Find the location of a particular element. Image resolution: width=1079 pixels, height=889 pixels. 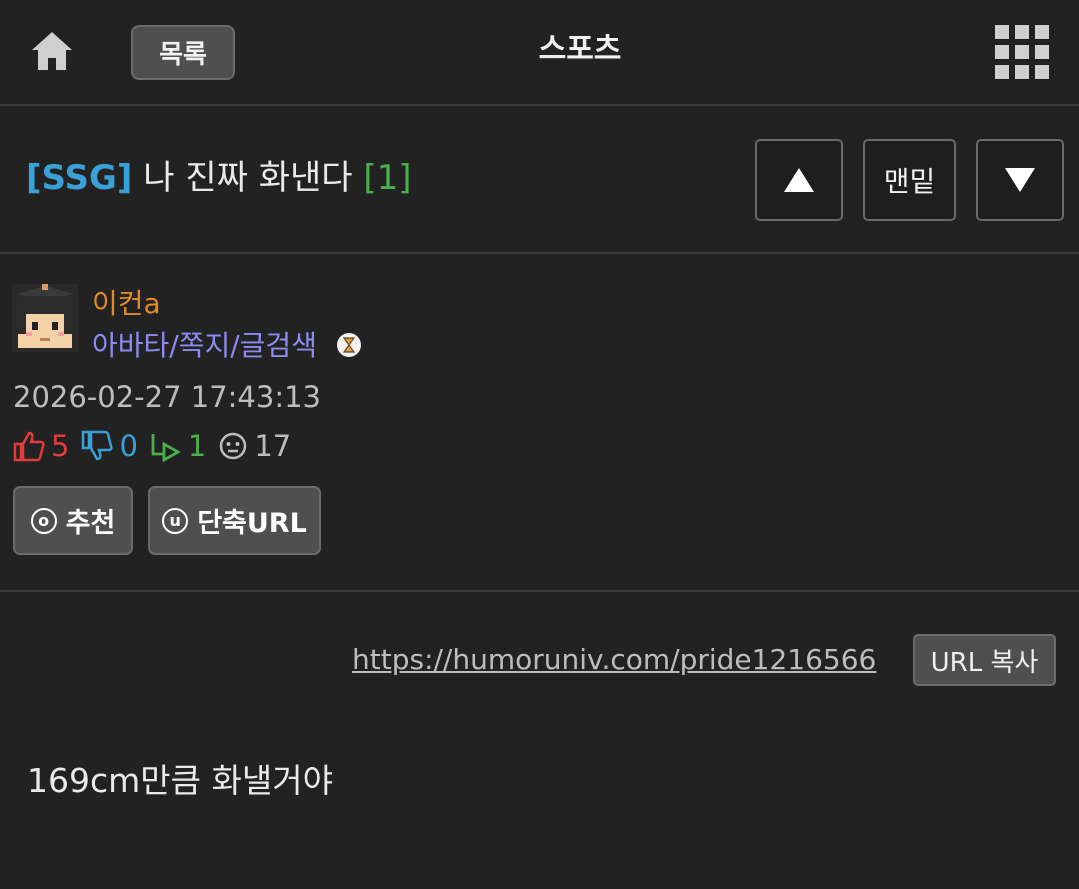

list-button: 목록 is located at coordinates (183, 52).